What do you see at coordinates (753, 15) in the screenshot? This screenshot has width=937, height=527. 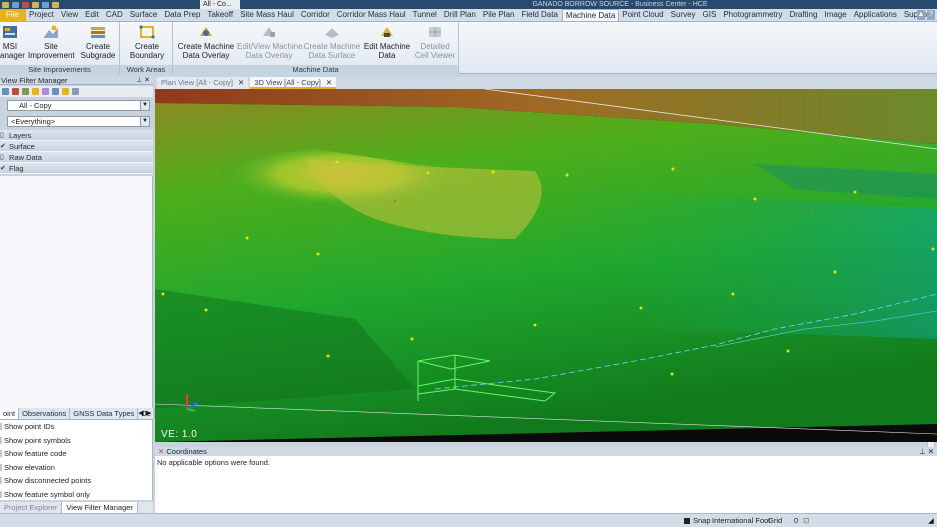 I see `ribbon-tab-photogrammetry: Photogrammetry` at bounding box center [753, 15].